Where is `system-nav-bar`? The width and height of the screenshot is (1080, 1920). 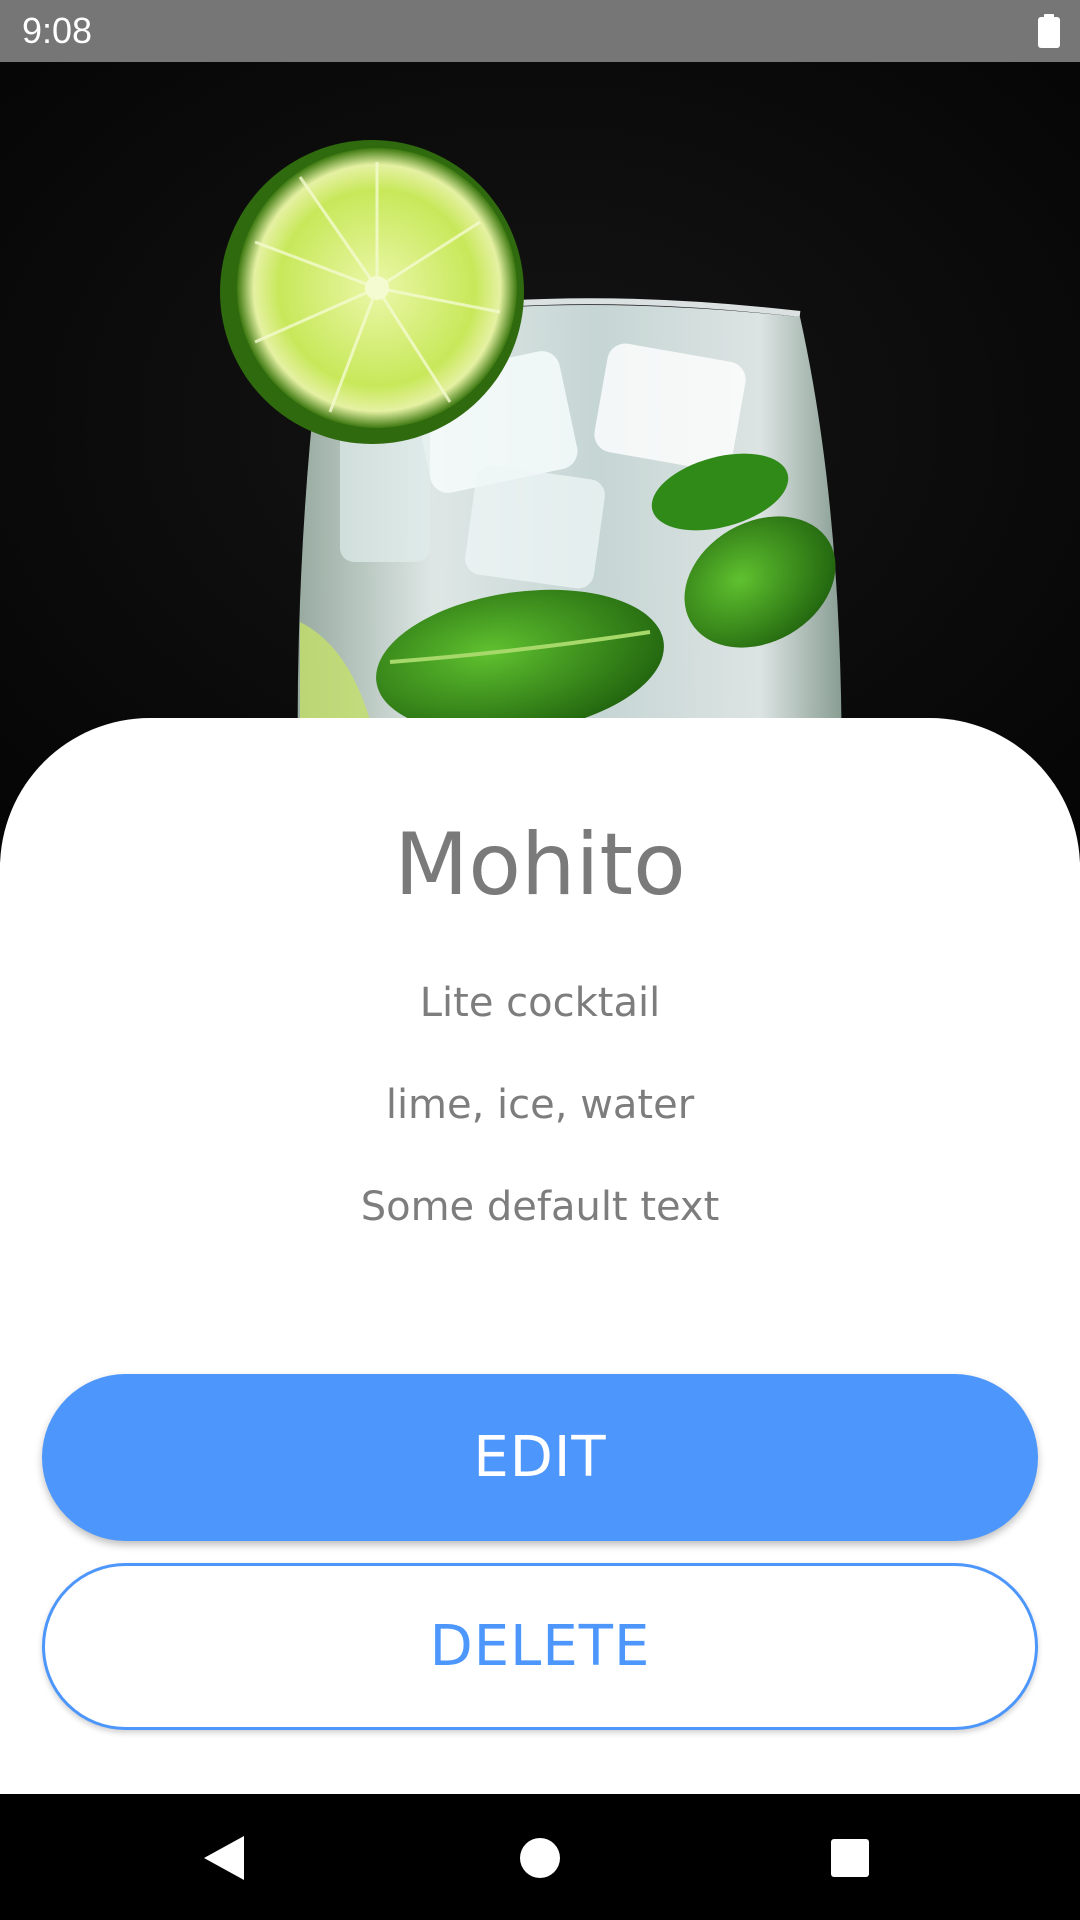 system-nav-bar is located at coordinates (540, 1857).